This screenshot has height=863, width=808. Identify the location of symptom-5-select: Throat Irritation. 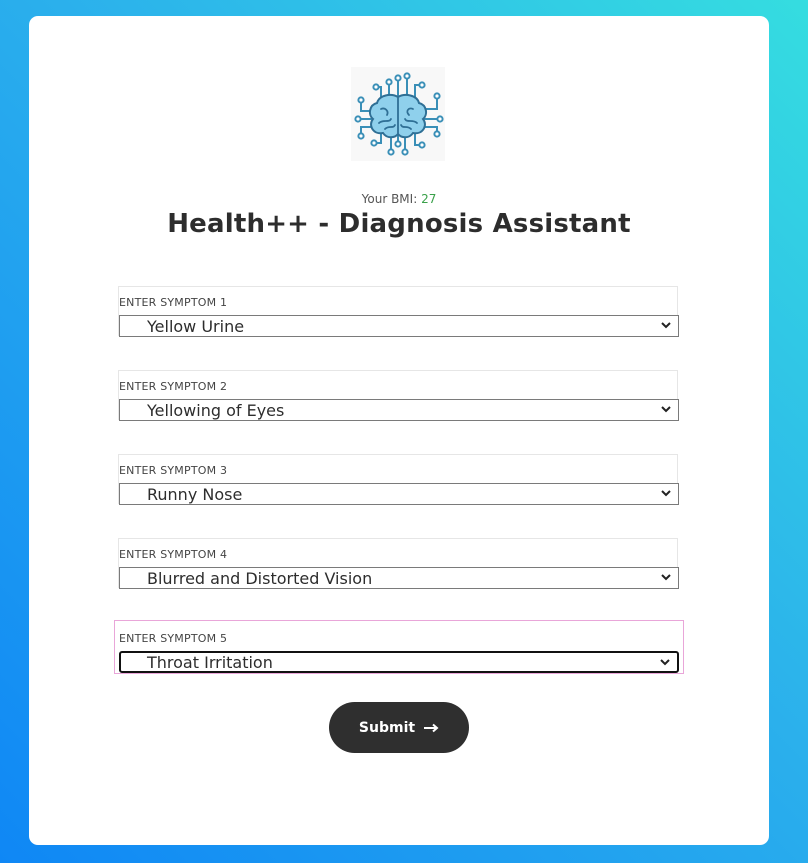
(399, 662).